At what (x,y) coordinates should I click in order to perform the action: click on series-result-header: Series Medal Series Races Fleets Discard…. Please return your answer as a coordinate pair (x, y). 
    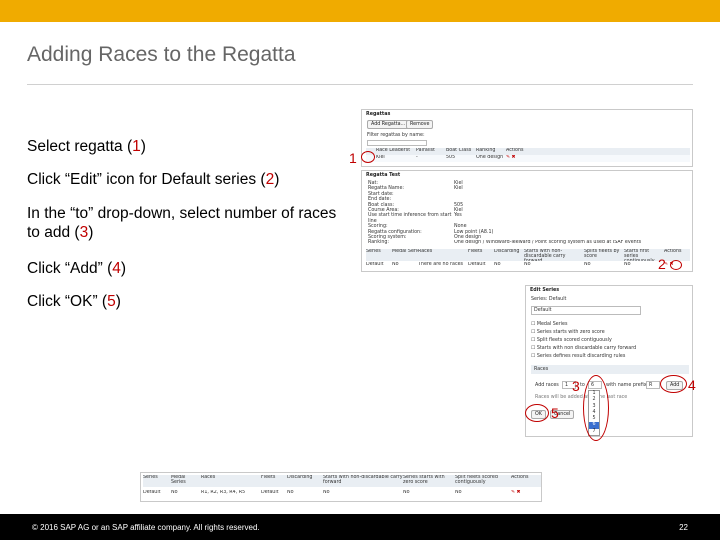
    Looking at the image, I should click on (342, 481).